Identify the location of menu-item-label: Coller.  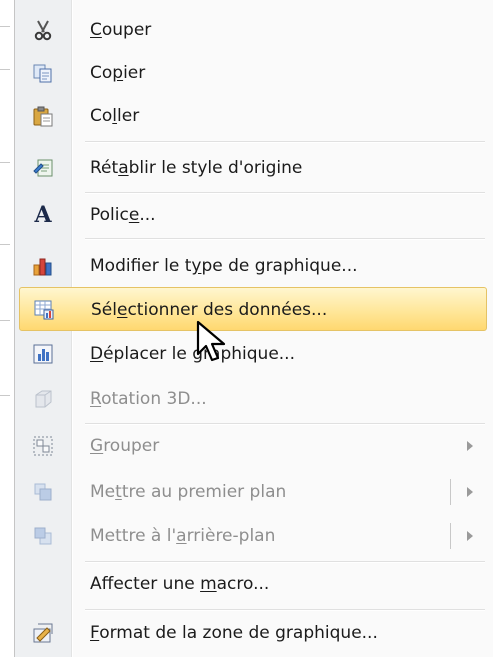
(115, 116).